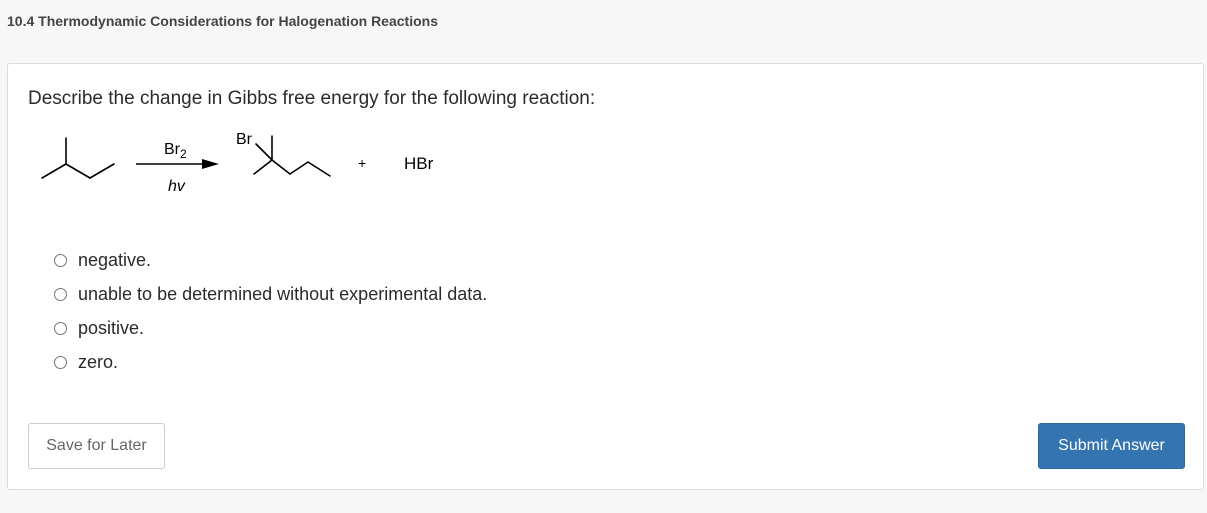 This screenshot has width=1207, height=513. I want to click on reaction-scheme: Br2 hv Br + HBr, so click(237, 163).